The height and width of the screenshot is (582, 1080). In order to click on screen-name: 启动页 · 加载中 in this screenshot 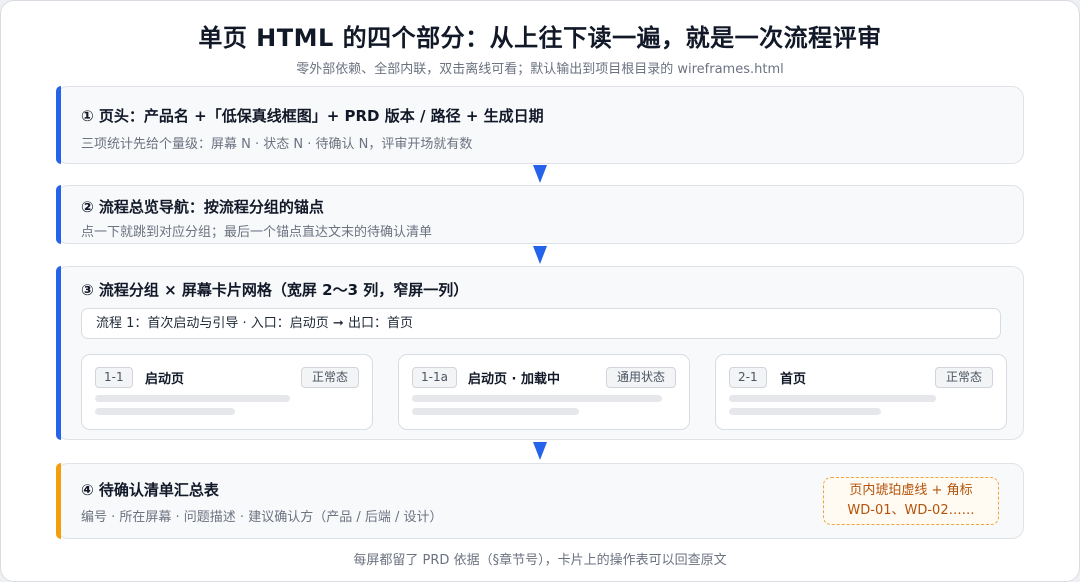, I will do `click(514, 379)`.